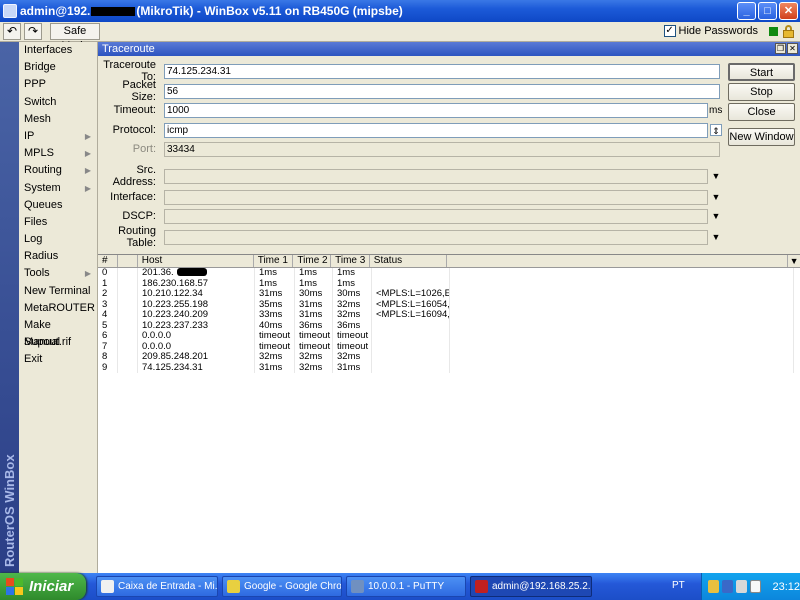  I want to click on protocol-row: Protocol: icmp ⇕, so click(449, 130).